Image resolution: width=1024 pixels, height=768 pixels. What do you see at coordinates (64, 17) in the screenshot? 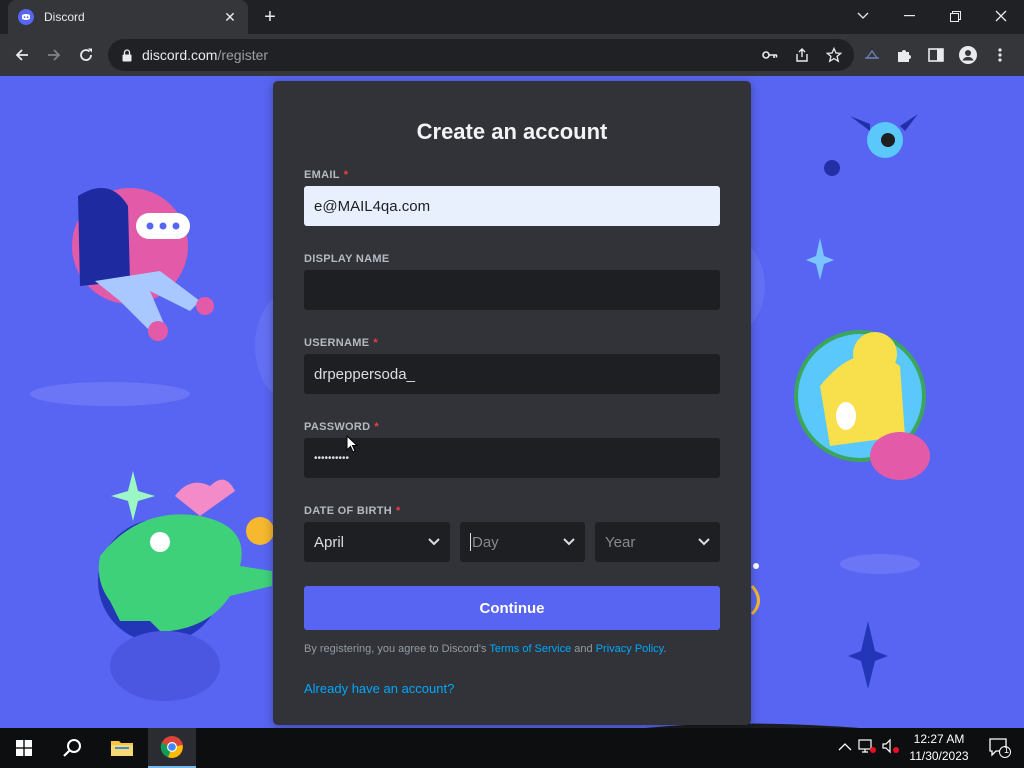
I see `tab-title: Discord` at bounding box center [64, 17].